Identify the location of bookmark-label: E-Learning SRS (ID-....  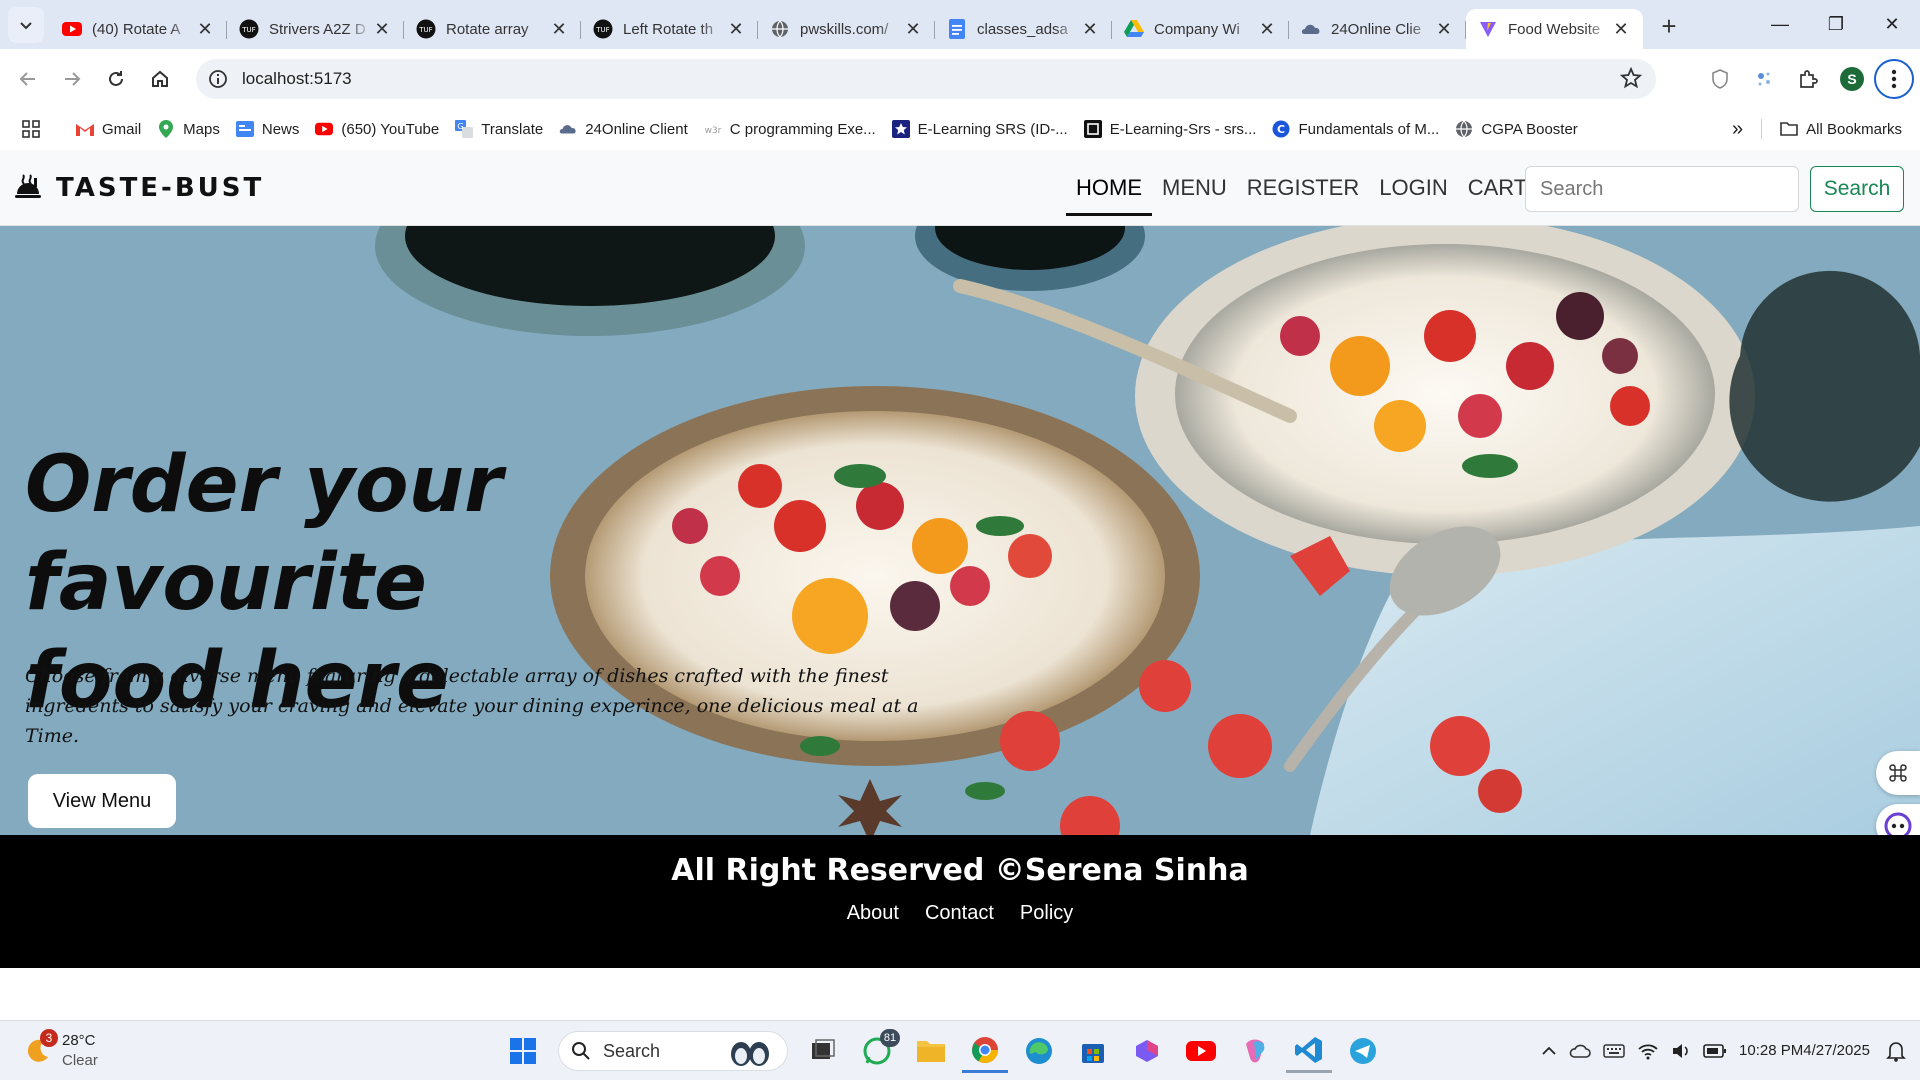
(992, 129).